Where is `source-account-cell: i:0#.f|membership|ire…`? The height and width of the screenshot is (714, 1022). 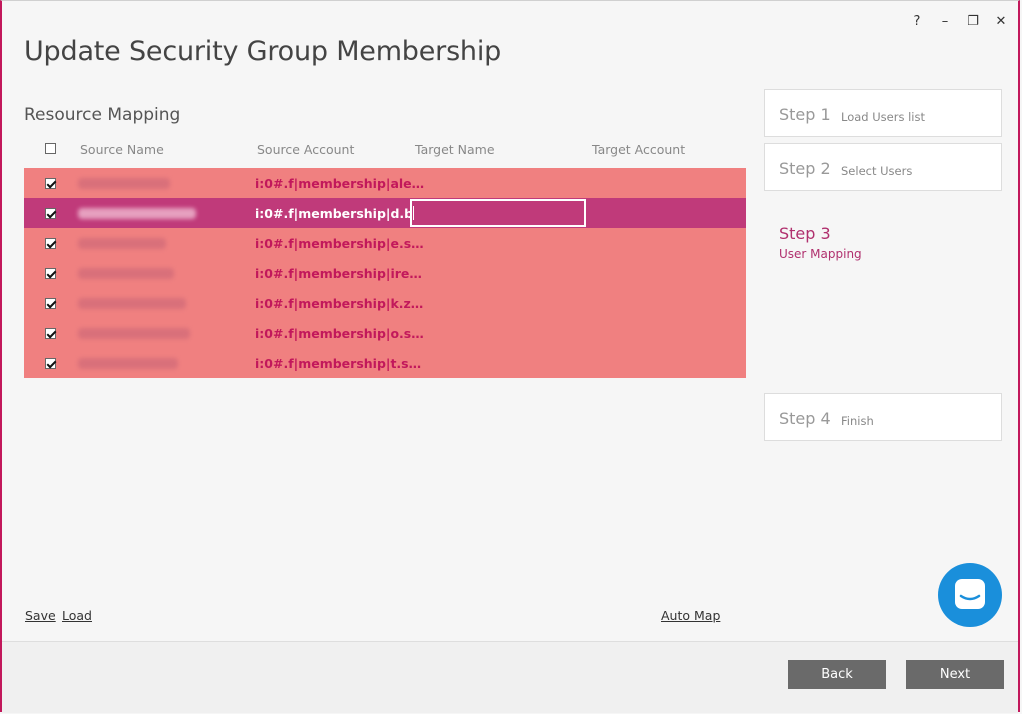 source-account-cell: i:0#.f|membership|ire… is located at coordinates (338, 273).